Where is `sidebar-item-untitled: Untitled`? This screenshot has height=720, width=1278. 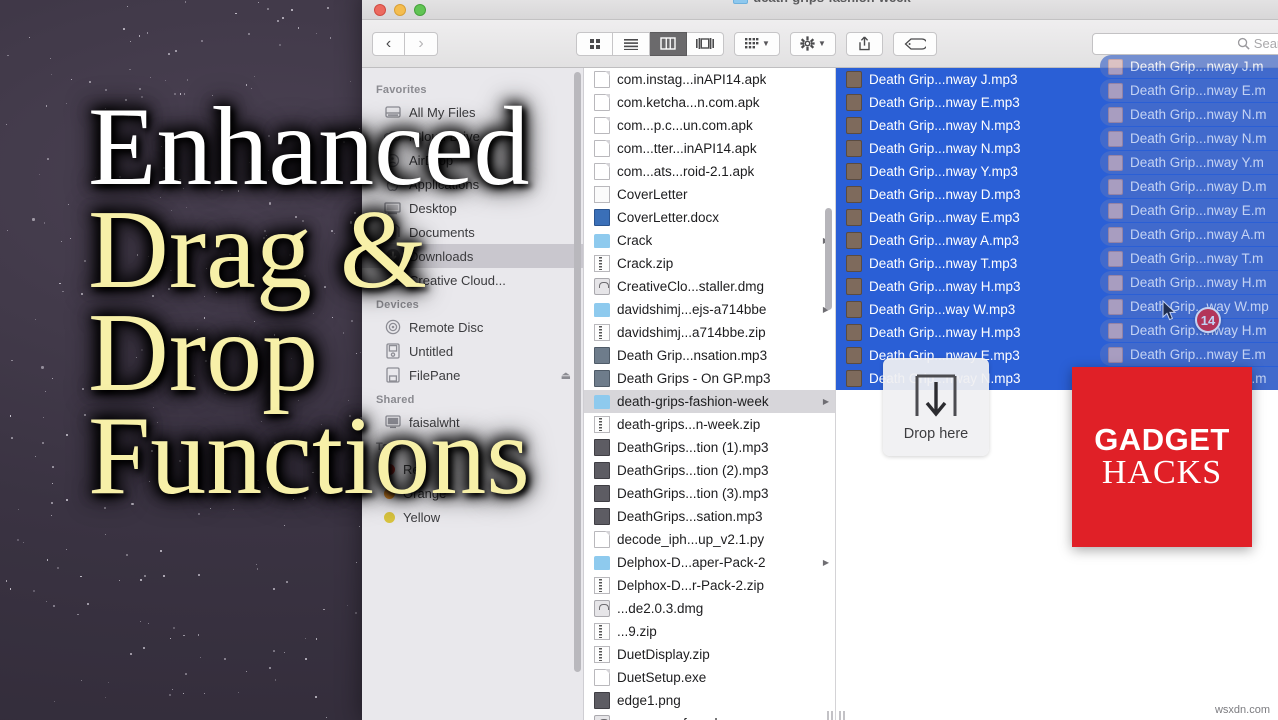 sidebar-item-untitled: Untitled is located at coordinates (472, 351).